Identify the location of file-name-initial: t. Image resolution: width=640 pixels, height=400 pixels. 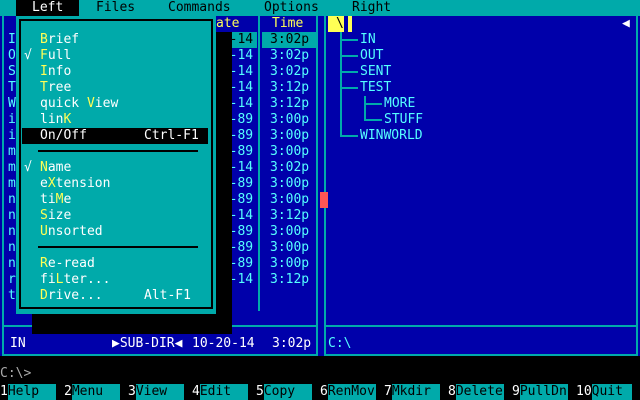
(12, 295).